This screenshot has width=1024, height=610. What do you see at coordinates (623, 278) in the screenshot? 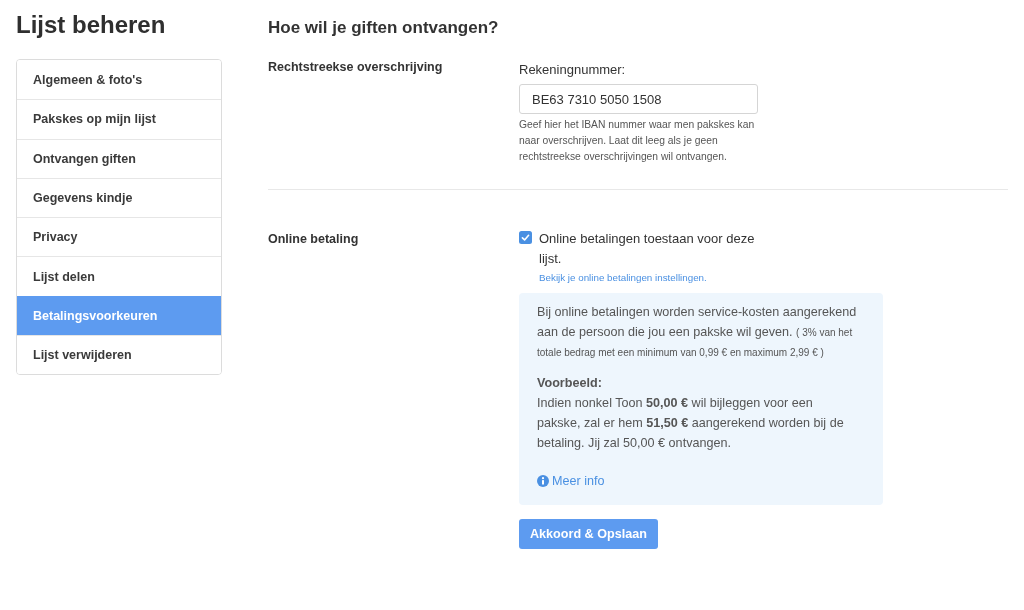
I see `settings-link: Bekijk je online betalingen instellingen.` at bounding box center [623, 278].